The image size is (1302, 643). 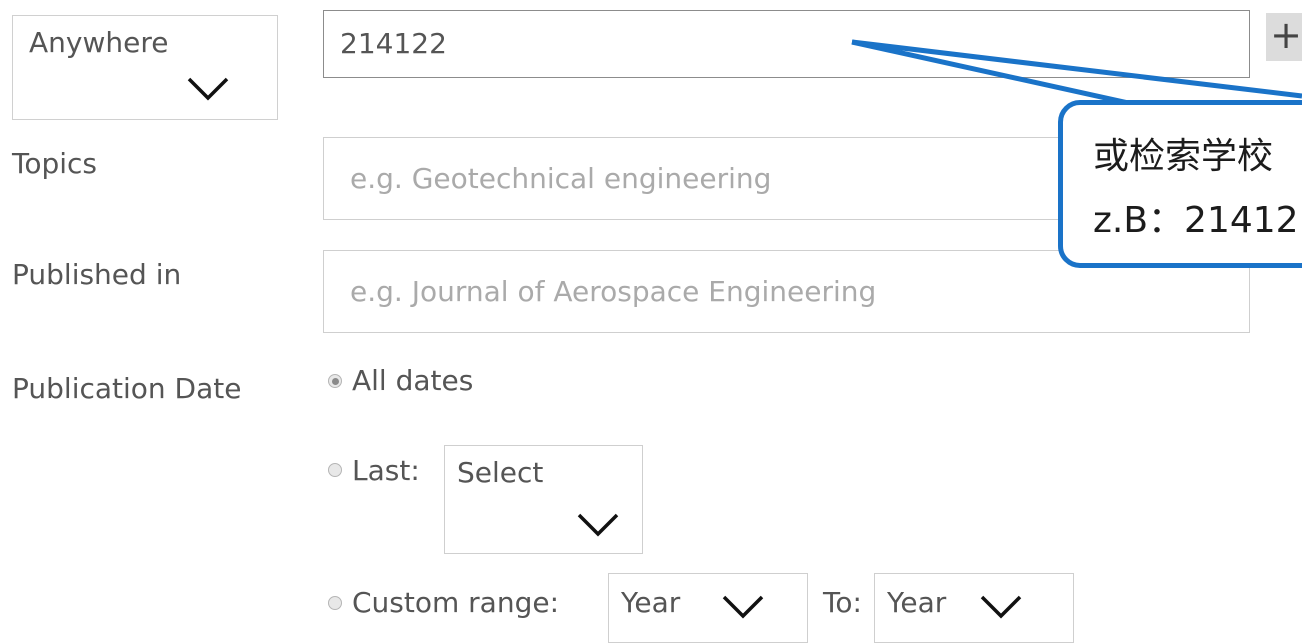 I want to click on callout-line-1: 或检索学校, so click(x=1183, y=156).